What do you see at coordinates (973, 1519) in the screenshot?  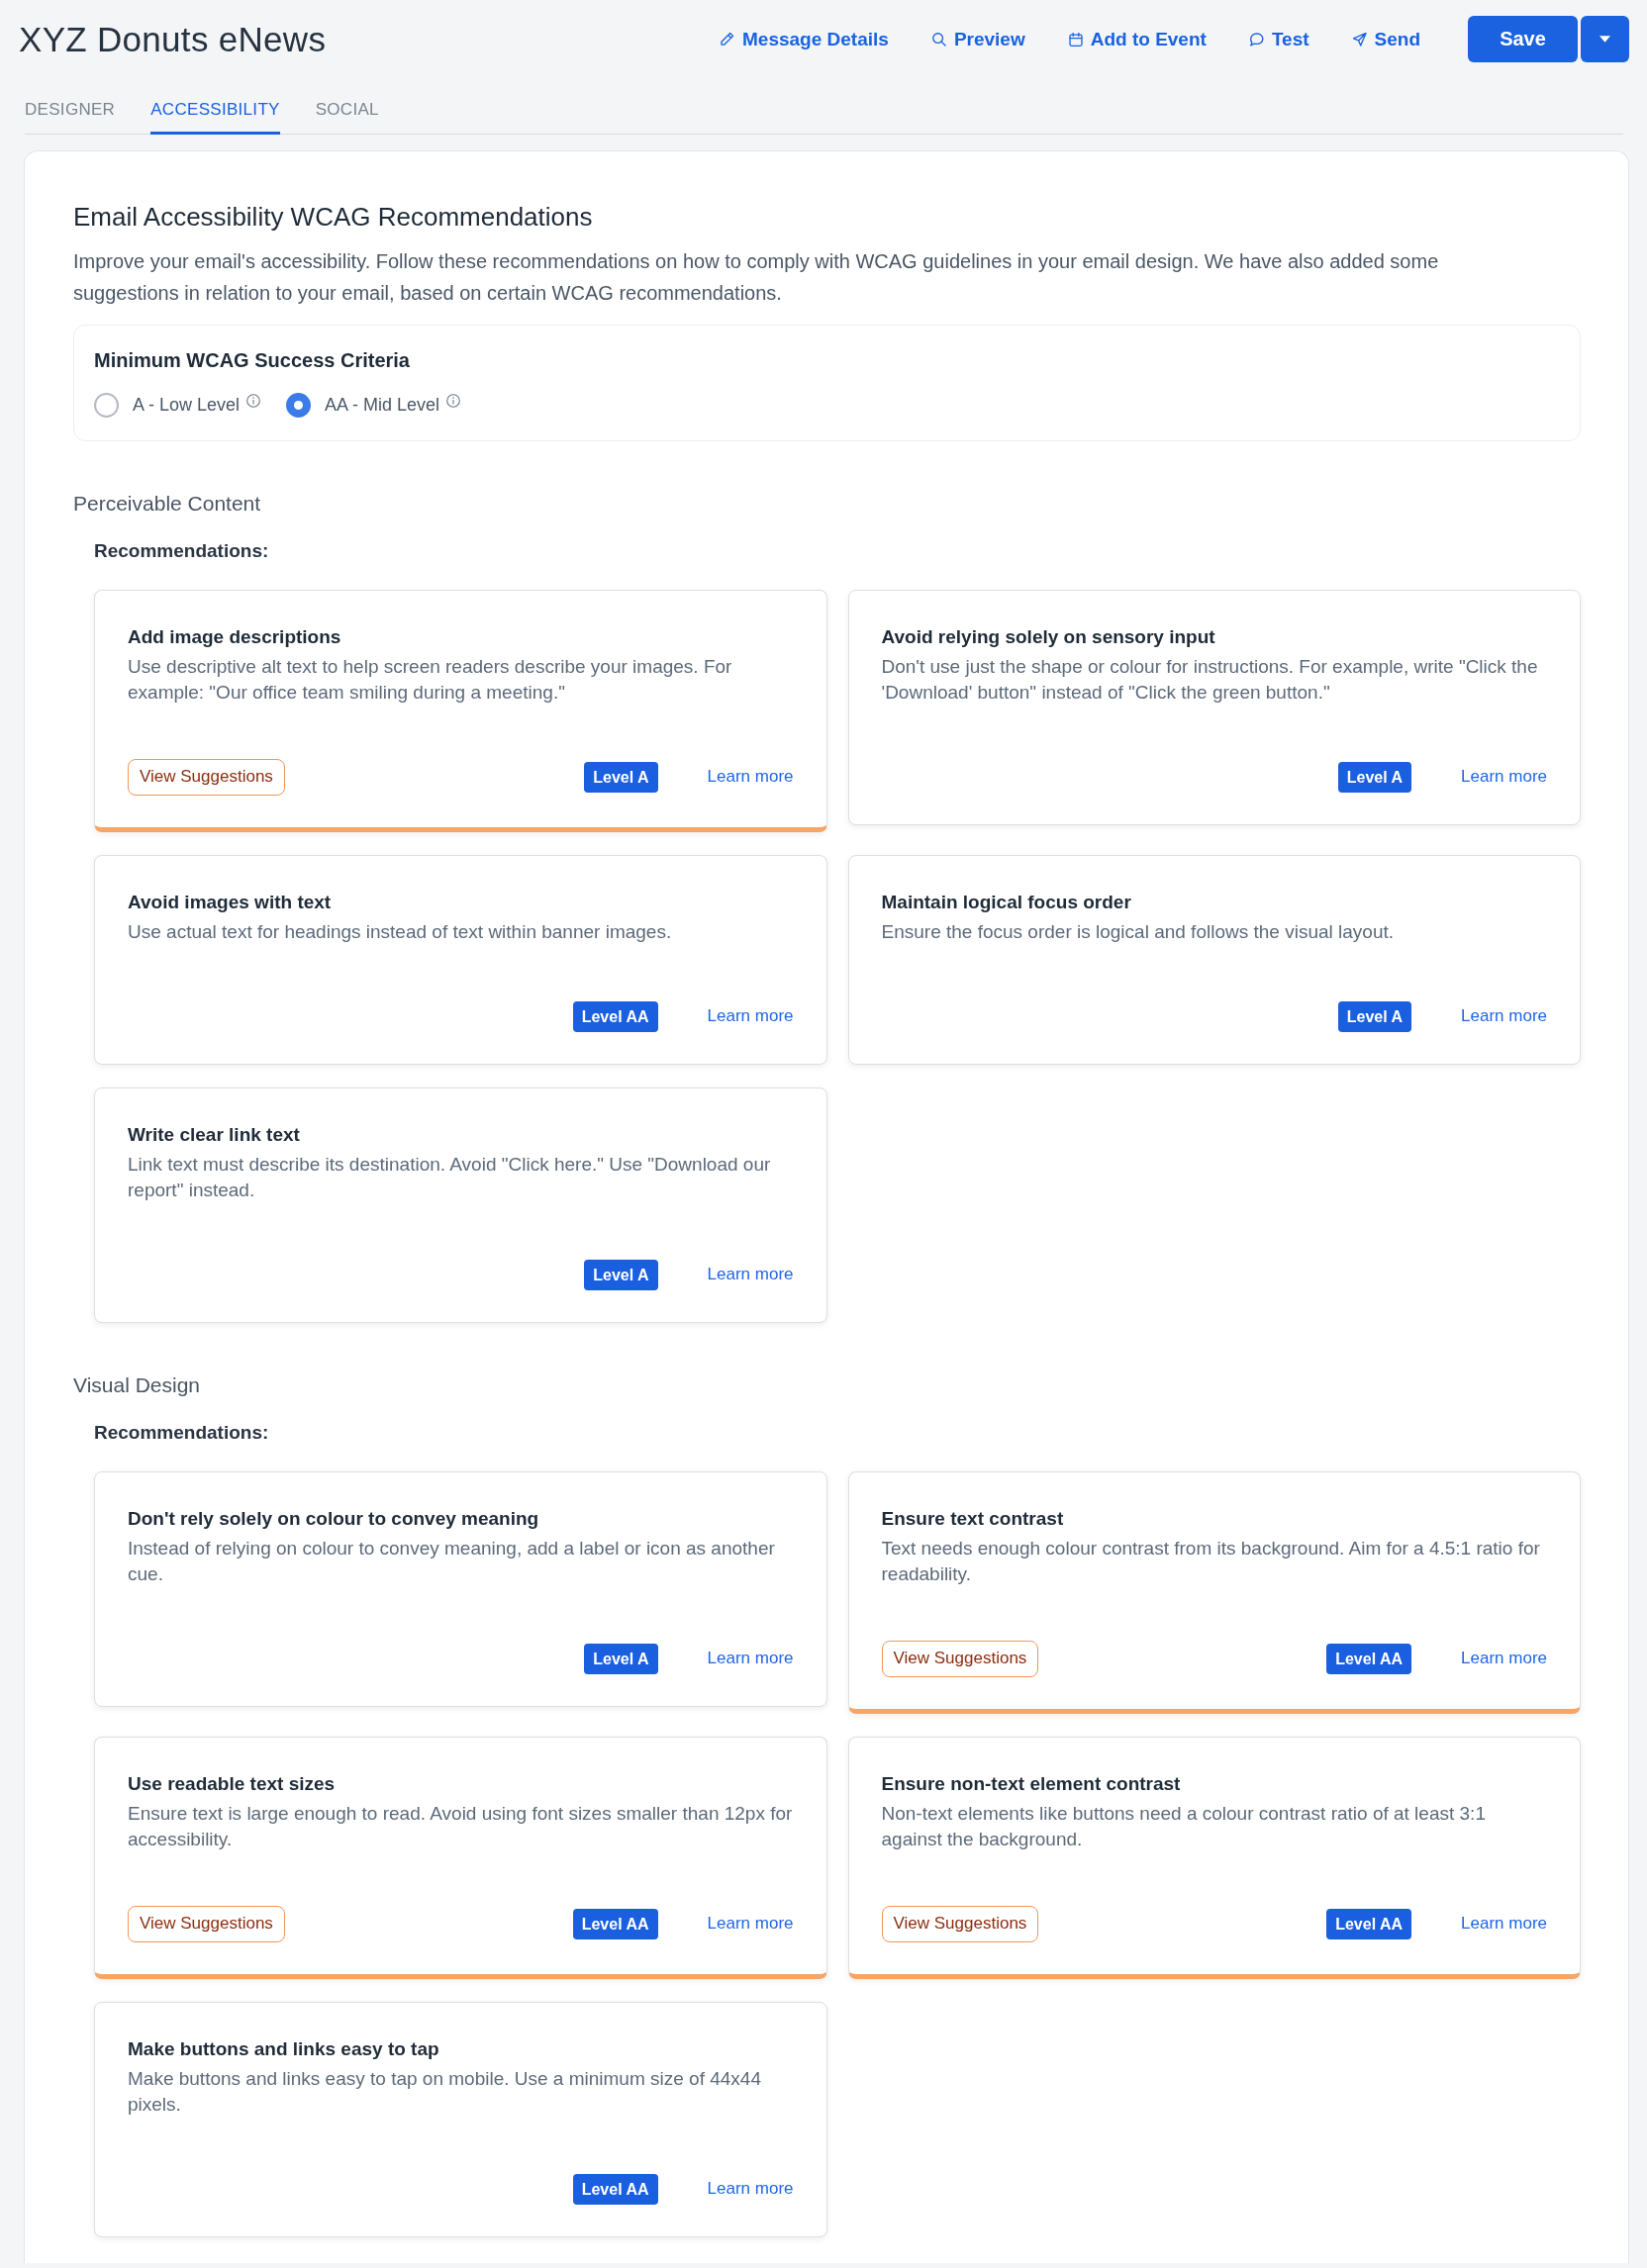 I see `card-title: Ensure text contrast` at bounding box center [973, 1519].